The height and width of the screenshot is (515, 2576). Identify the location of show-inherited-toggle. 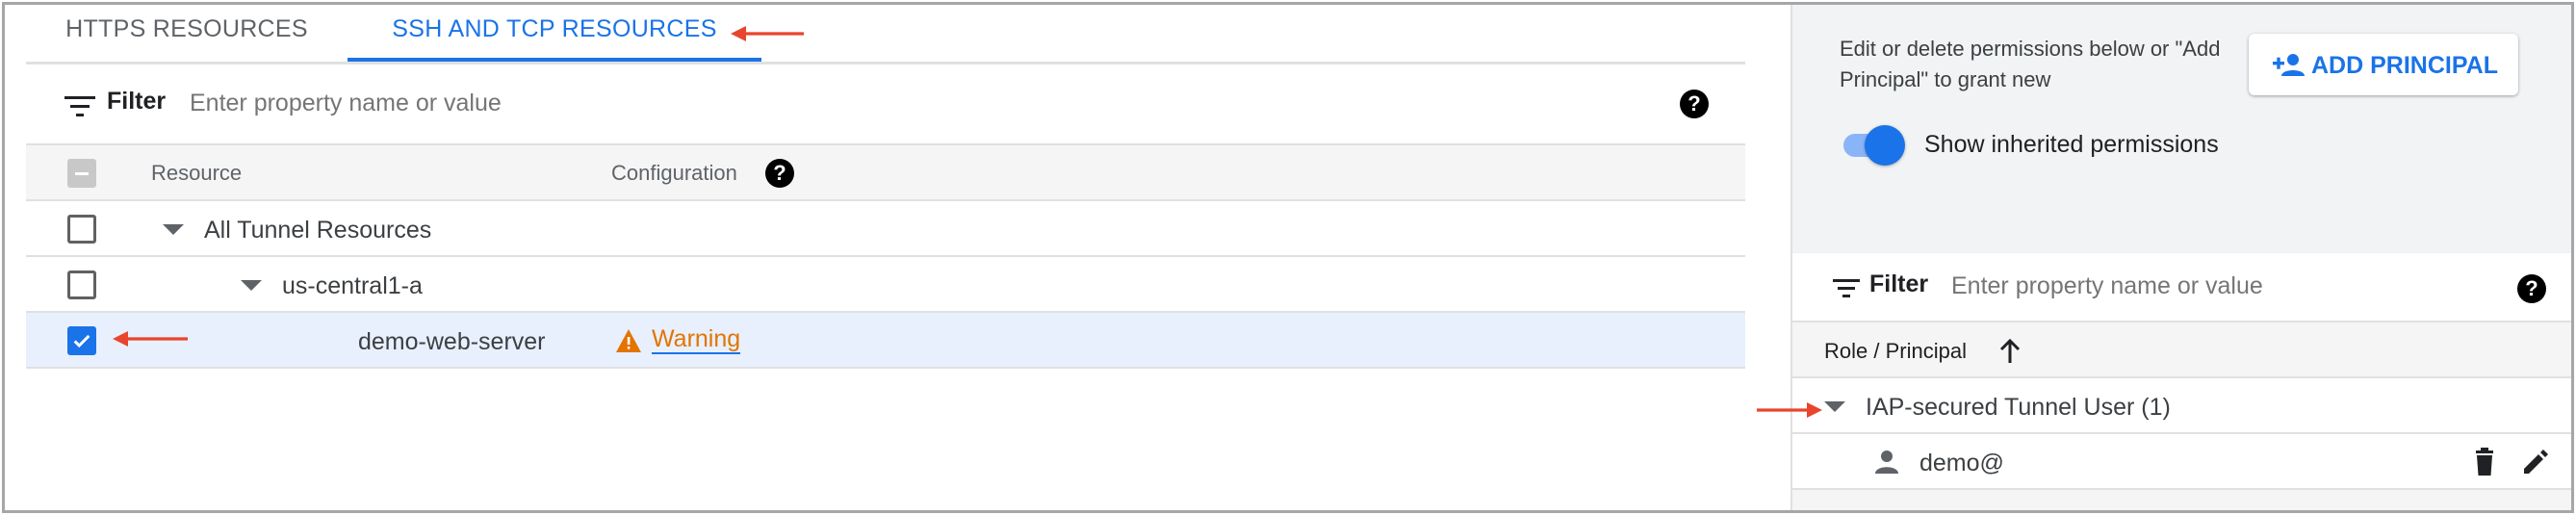
(1873, 145).